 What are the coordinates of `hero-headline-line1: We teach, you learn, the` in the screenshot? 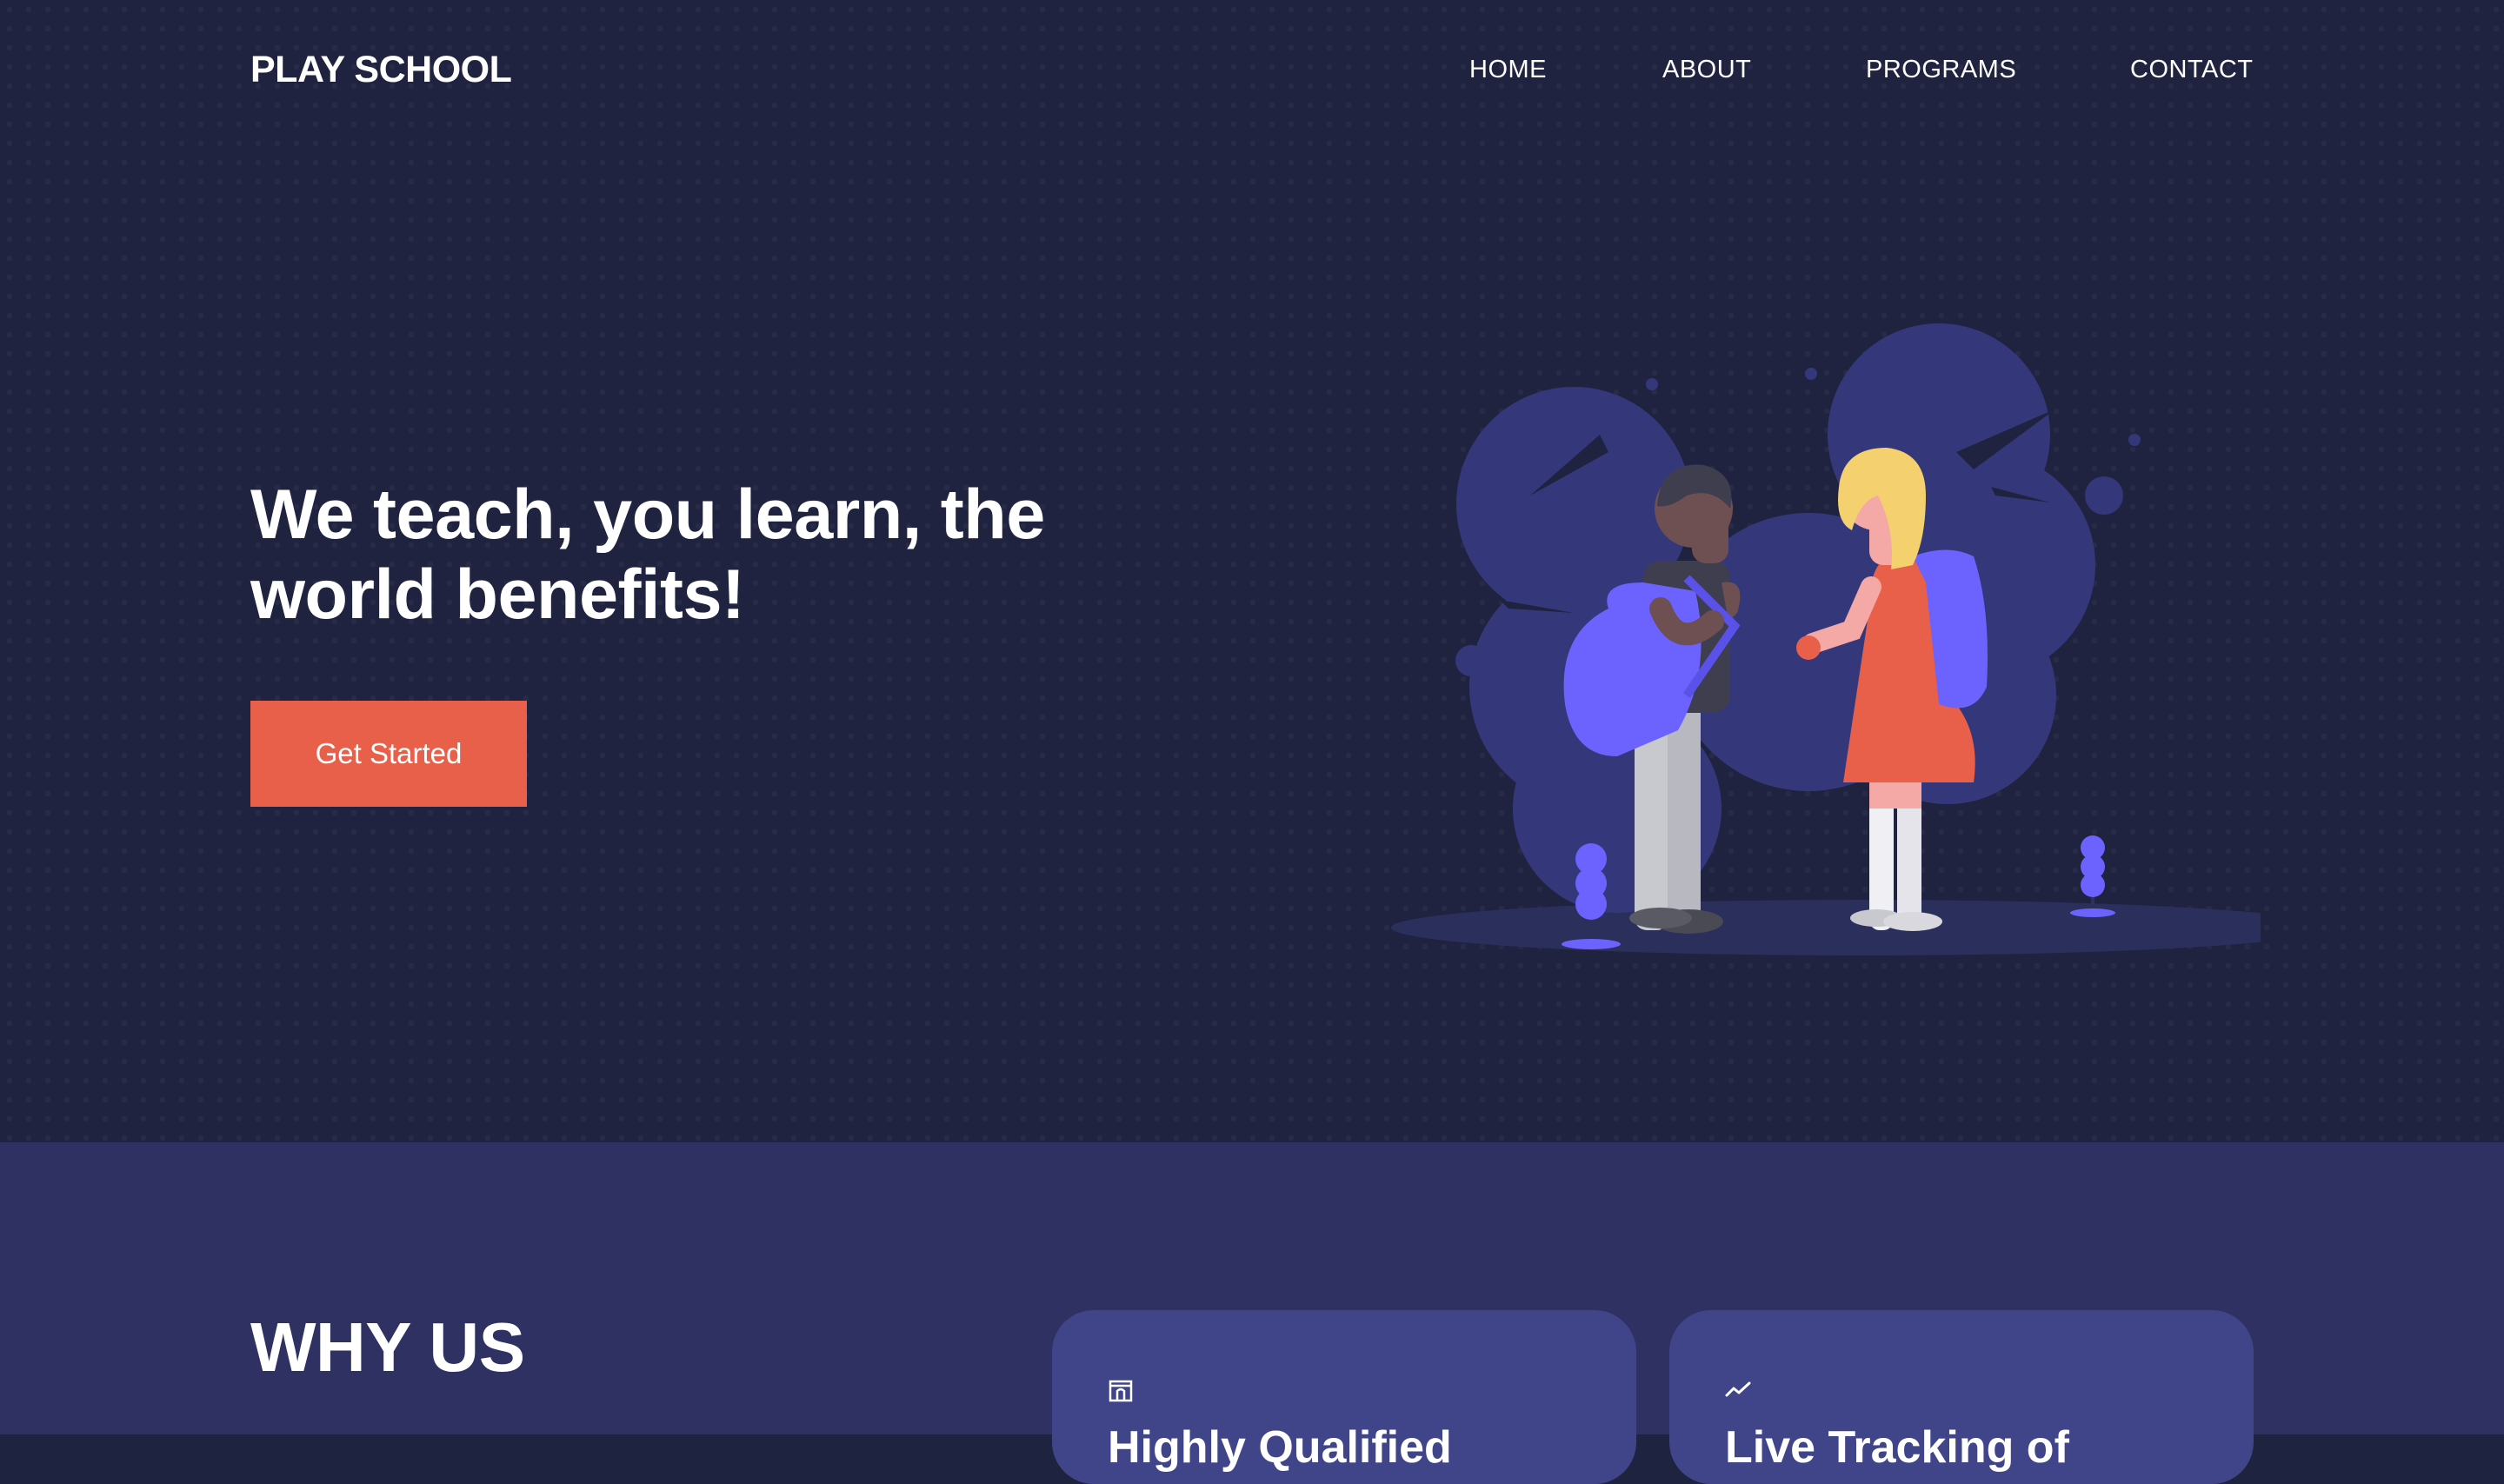 It's located at (648, 515).